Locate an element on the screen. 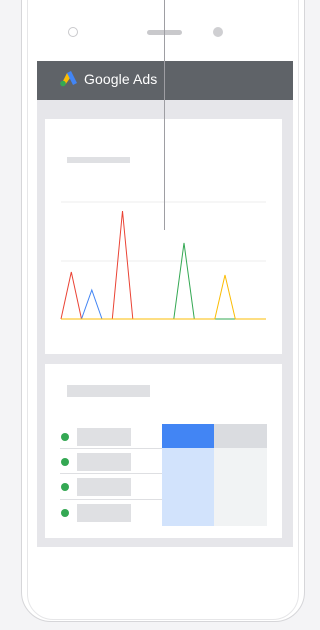  pointer-line is located at coordinates (164, 115).